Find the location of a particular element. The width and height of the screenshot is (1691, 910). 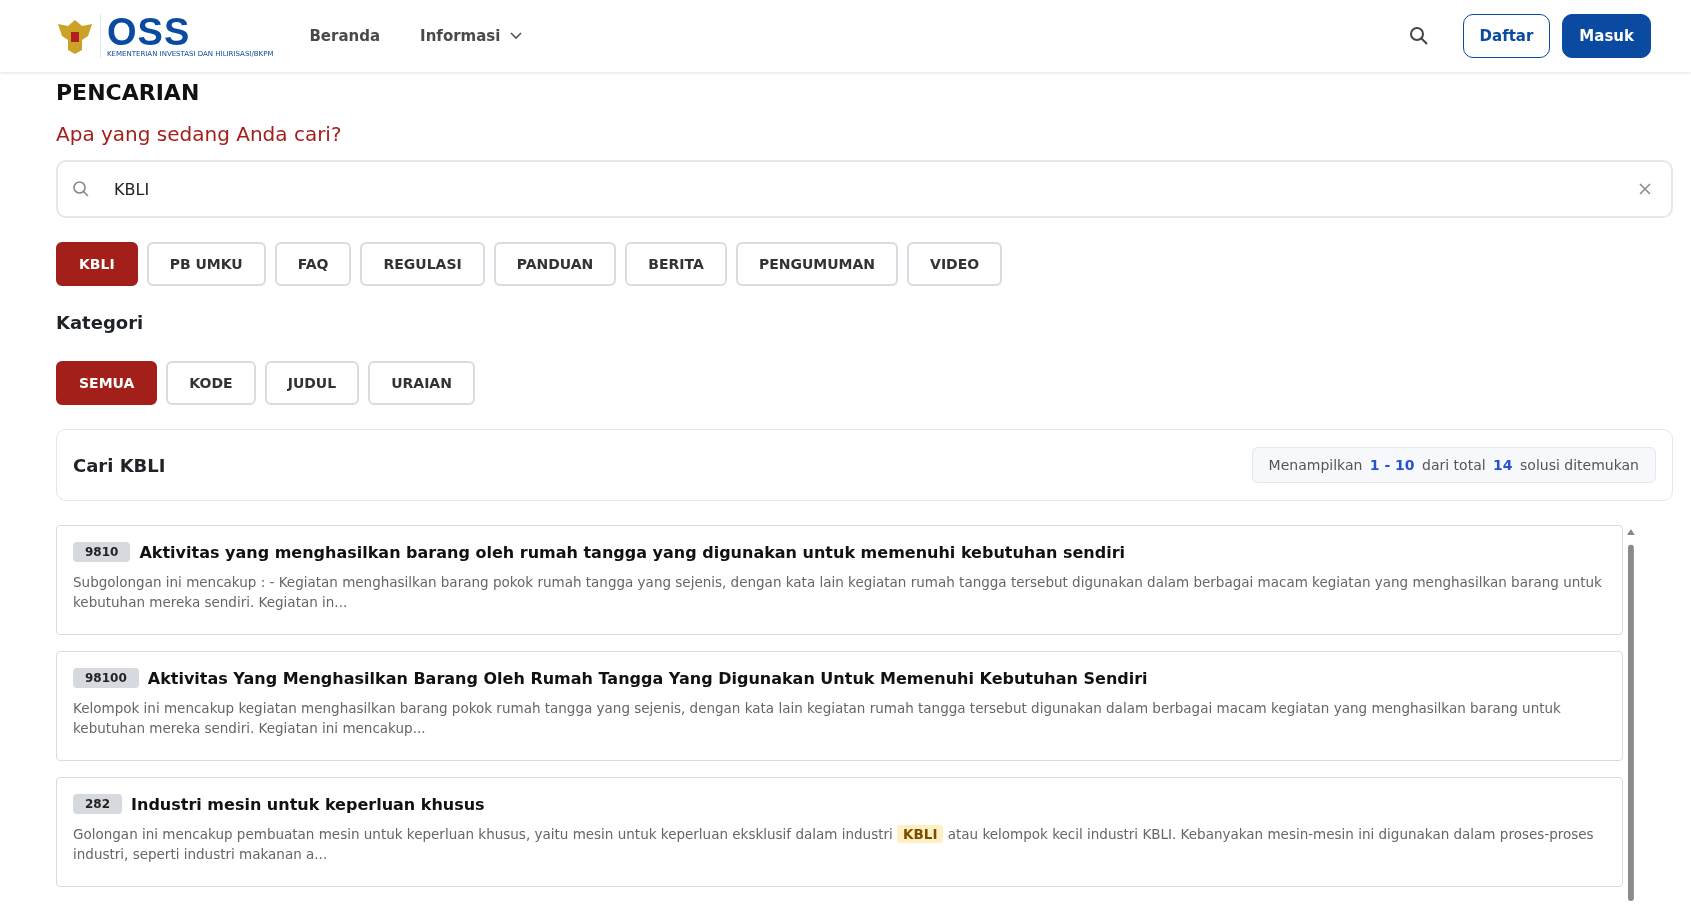

category-tab: URAIAN is located at coordinates (421, 383).